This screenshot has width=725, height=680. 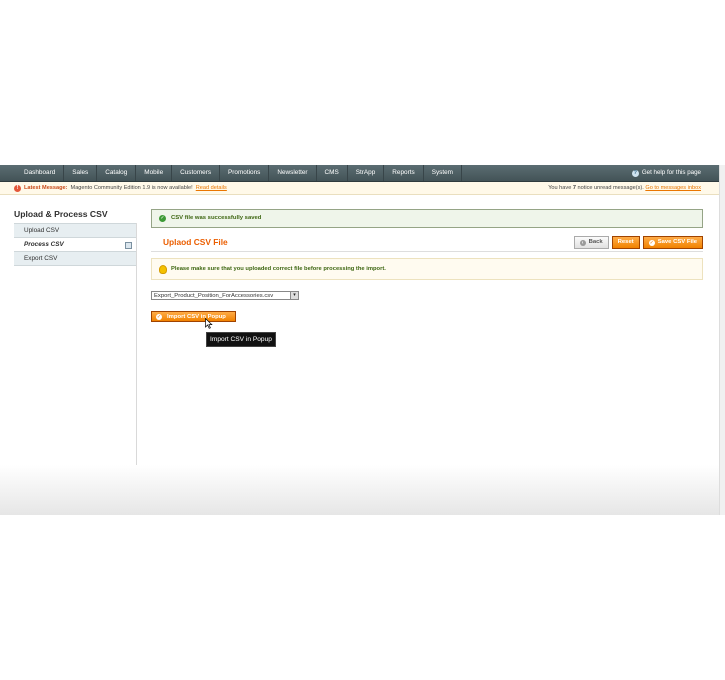 I want to click on nav-item-dashboard: Dashboard, so click(x=40, y=173).